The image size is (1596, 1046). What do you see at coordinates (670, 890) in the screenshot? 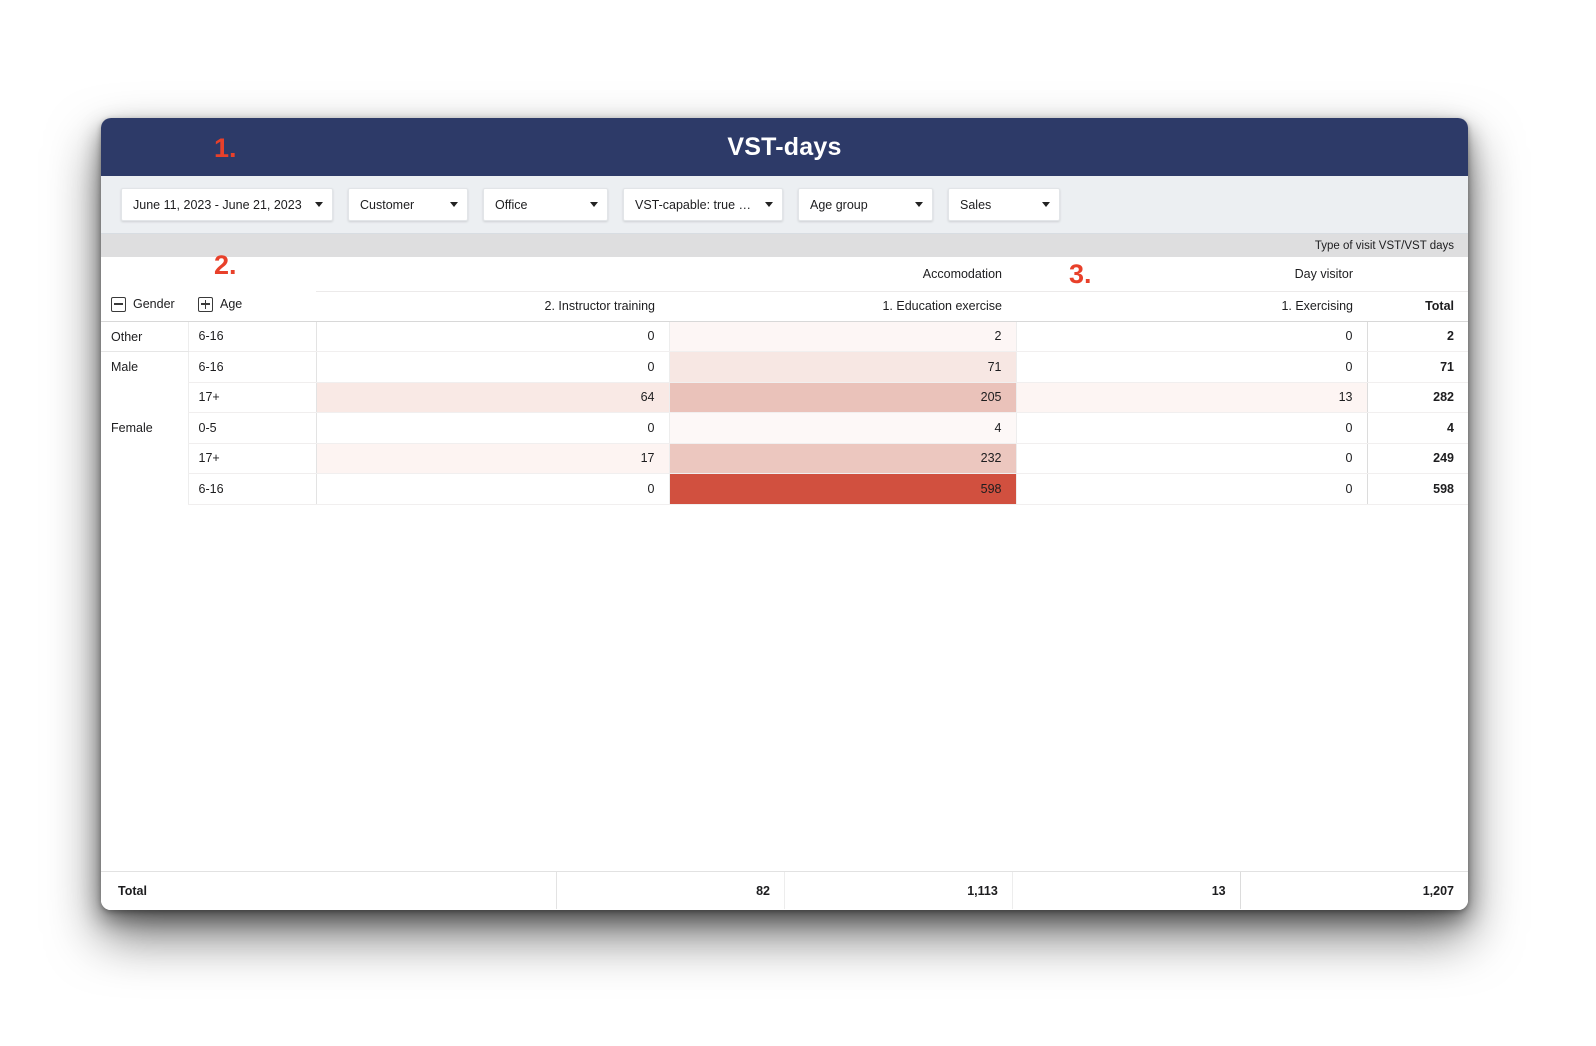
I see `footer-total-value: 82` at bounding box center [670, 890].